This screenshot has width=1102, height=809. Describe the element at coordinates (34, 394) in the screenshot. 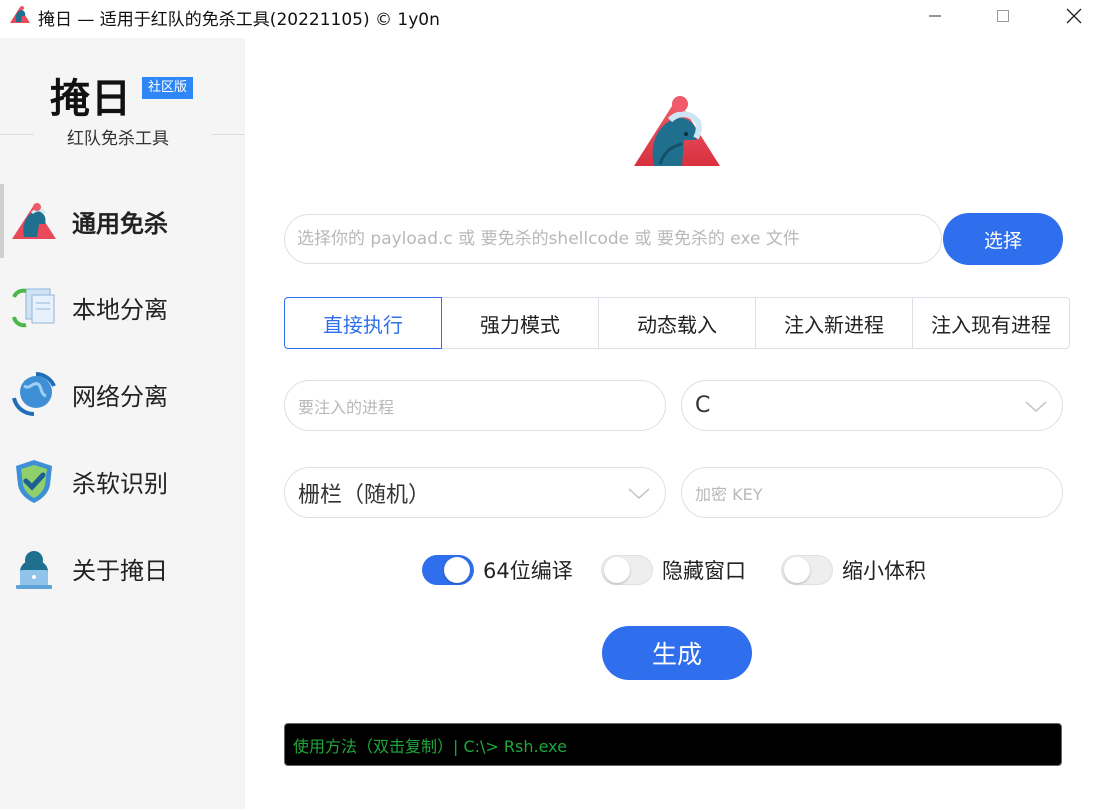

I see `globe-sync-icon` at that location.